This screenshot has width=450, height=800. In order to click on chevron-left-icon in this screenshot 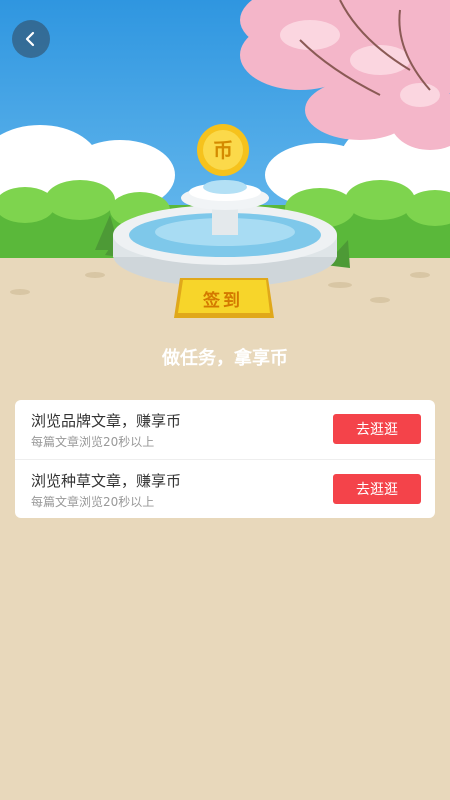, I will do `click(30, 39)`.